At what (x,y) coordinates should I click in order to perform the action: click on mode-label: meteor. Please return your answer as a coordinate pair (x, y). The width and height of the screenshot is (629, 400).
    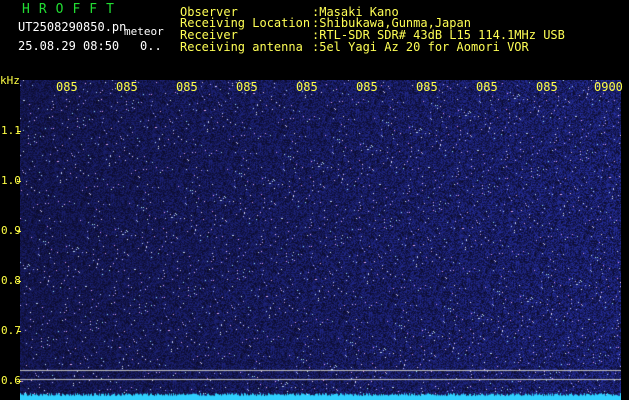
    Looking at the image, I should click on (144, 31).